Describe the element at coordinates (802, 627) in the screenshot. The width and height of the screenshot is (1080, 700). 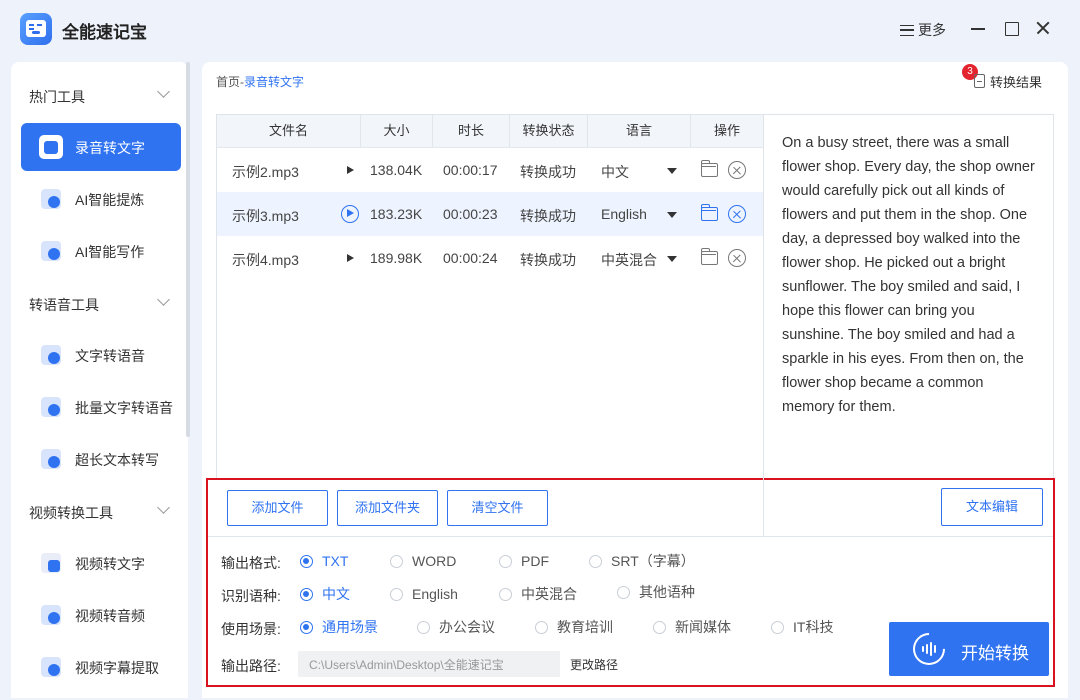
I see `scene-option-it: IT科技` at that location.